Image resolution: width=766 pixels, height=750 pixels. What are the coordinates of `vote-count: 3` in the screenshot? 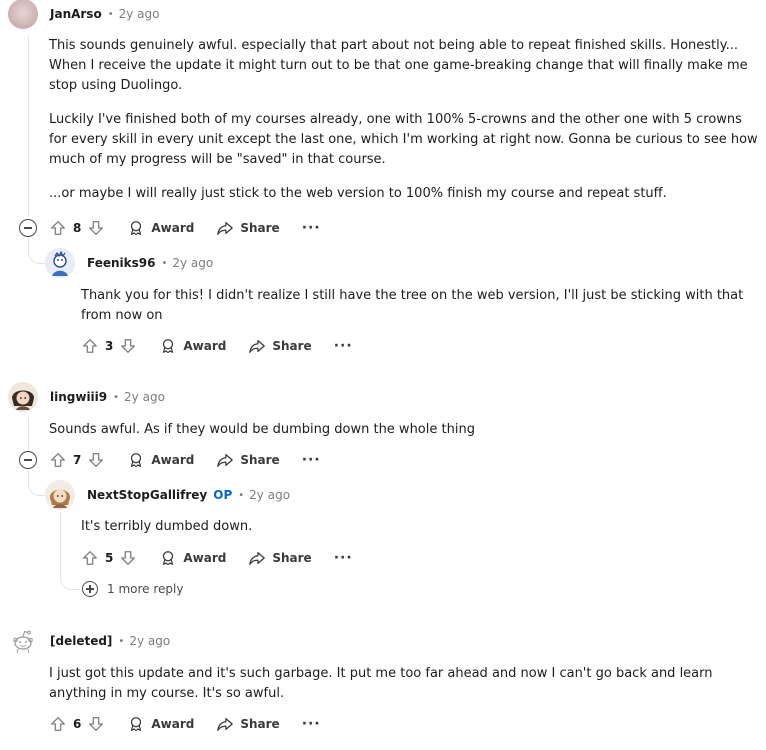 It's located at (109, 346).